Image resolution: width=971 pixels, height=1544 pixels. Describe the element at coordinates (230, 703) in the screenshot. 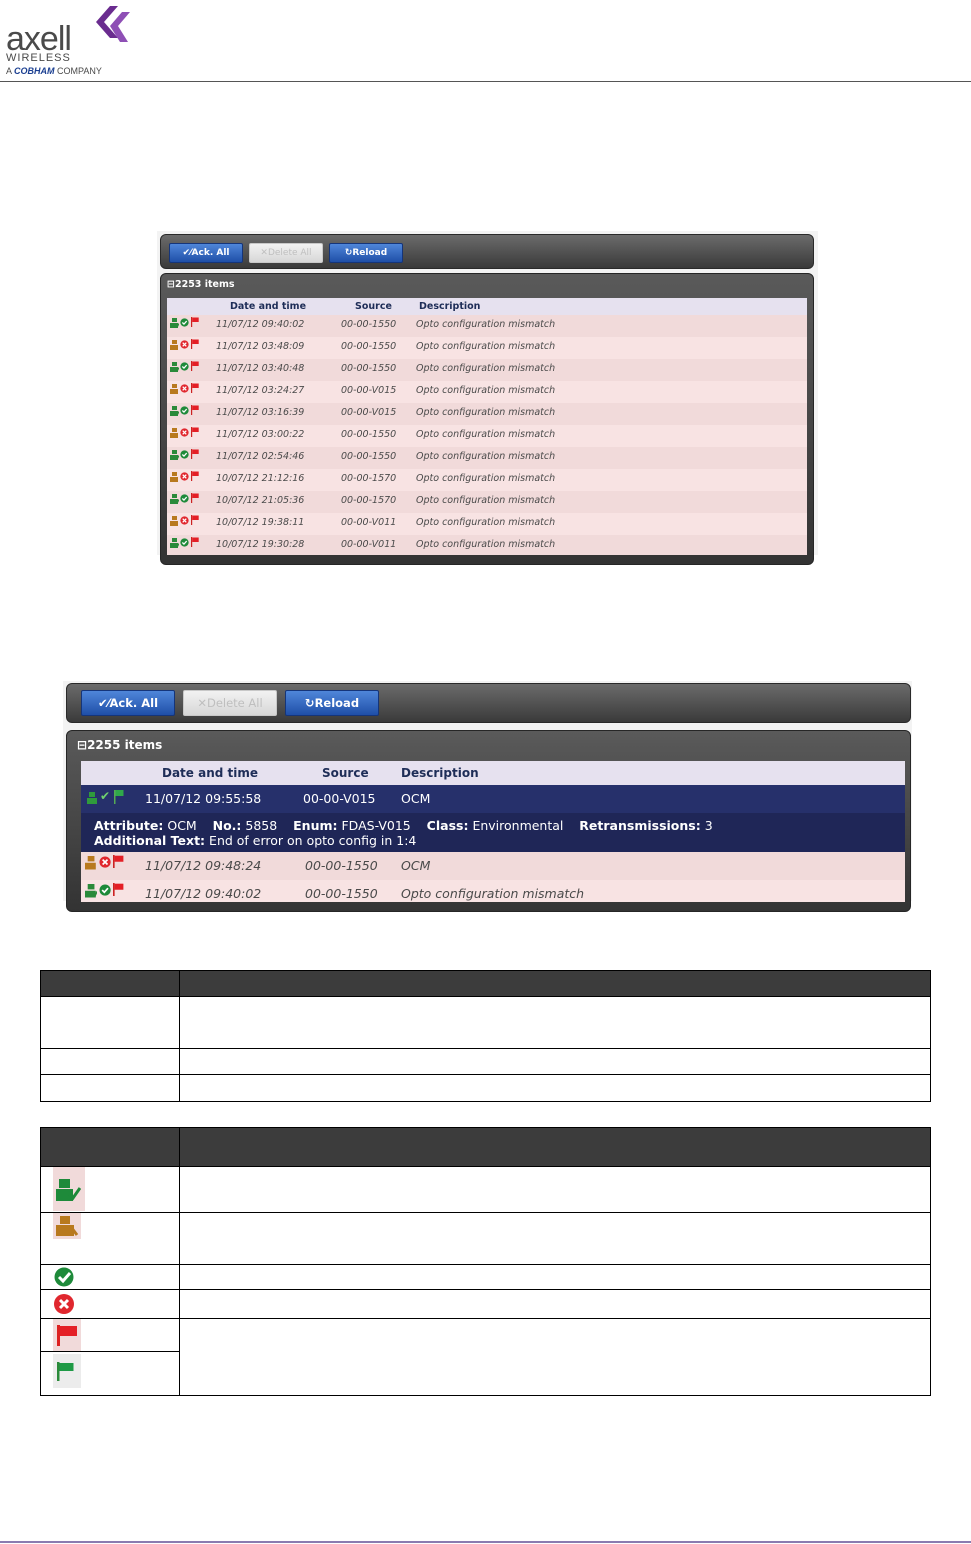

I see `delete-all-button-2: ✕Delete All` at that location.